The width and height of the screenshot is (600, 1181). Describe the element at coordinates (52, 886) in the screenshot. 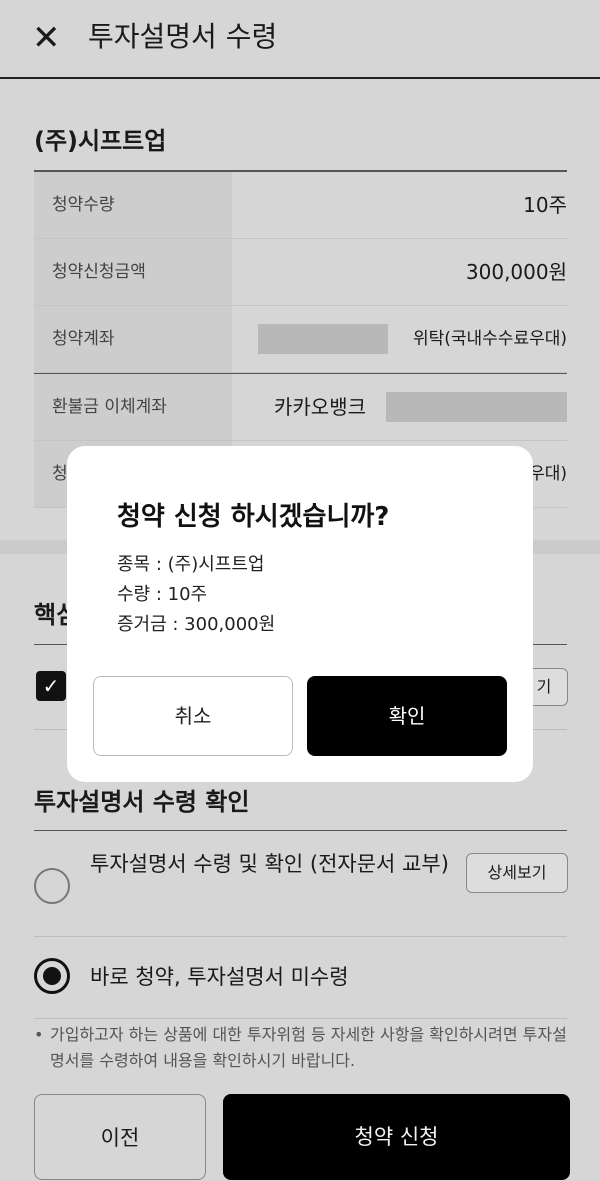

I see `radio-receive-prospectus` at that location.